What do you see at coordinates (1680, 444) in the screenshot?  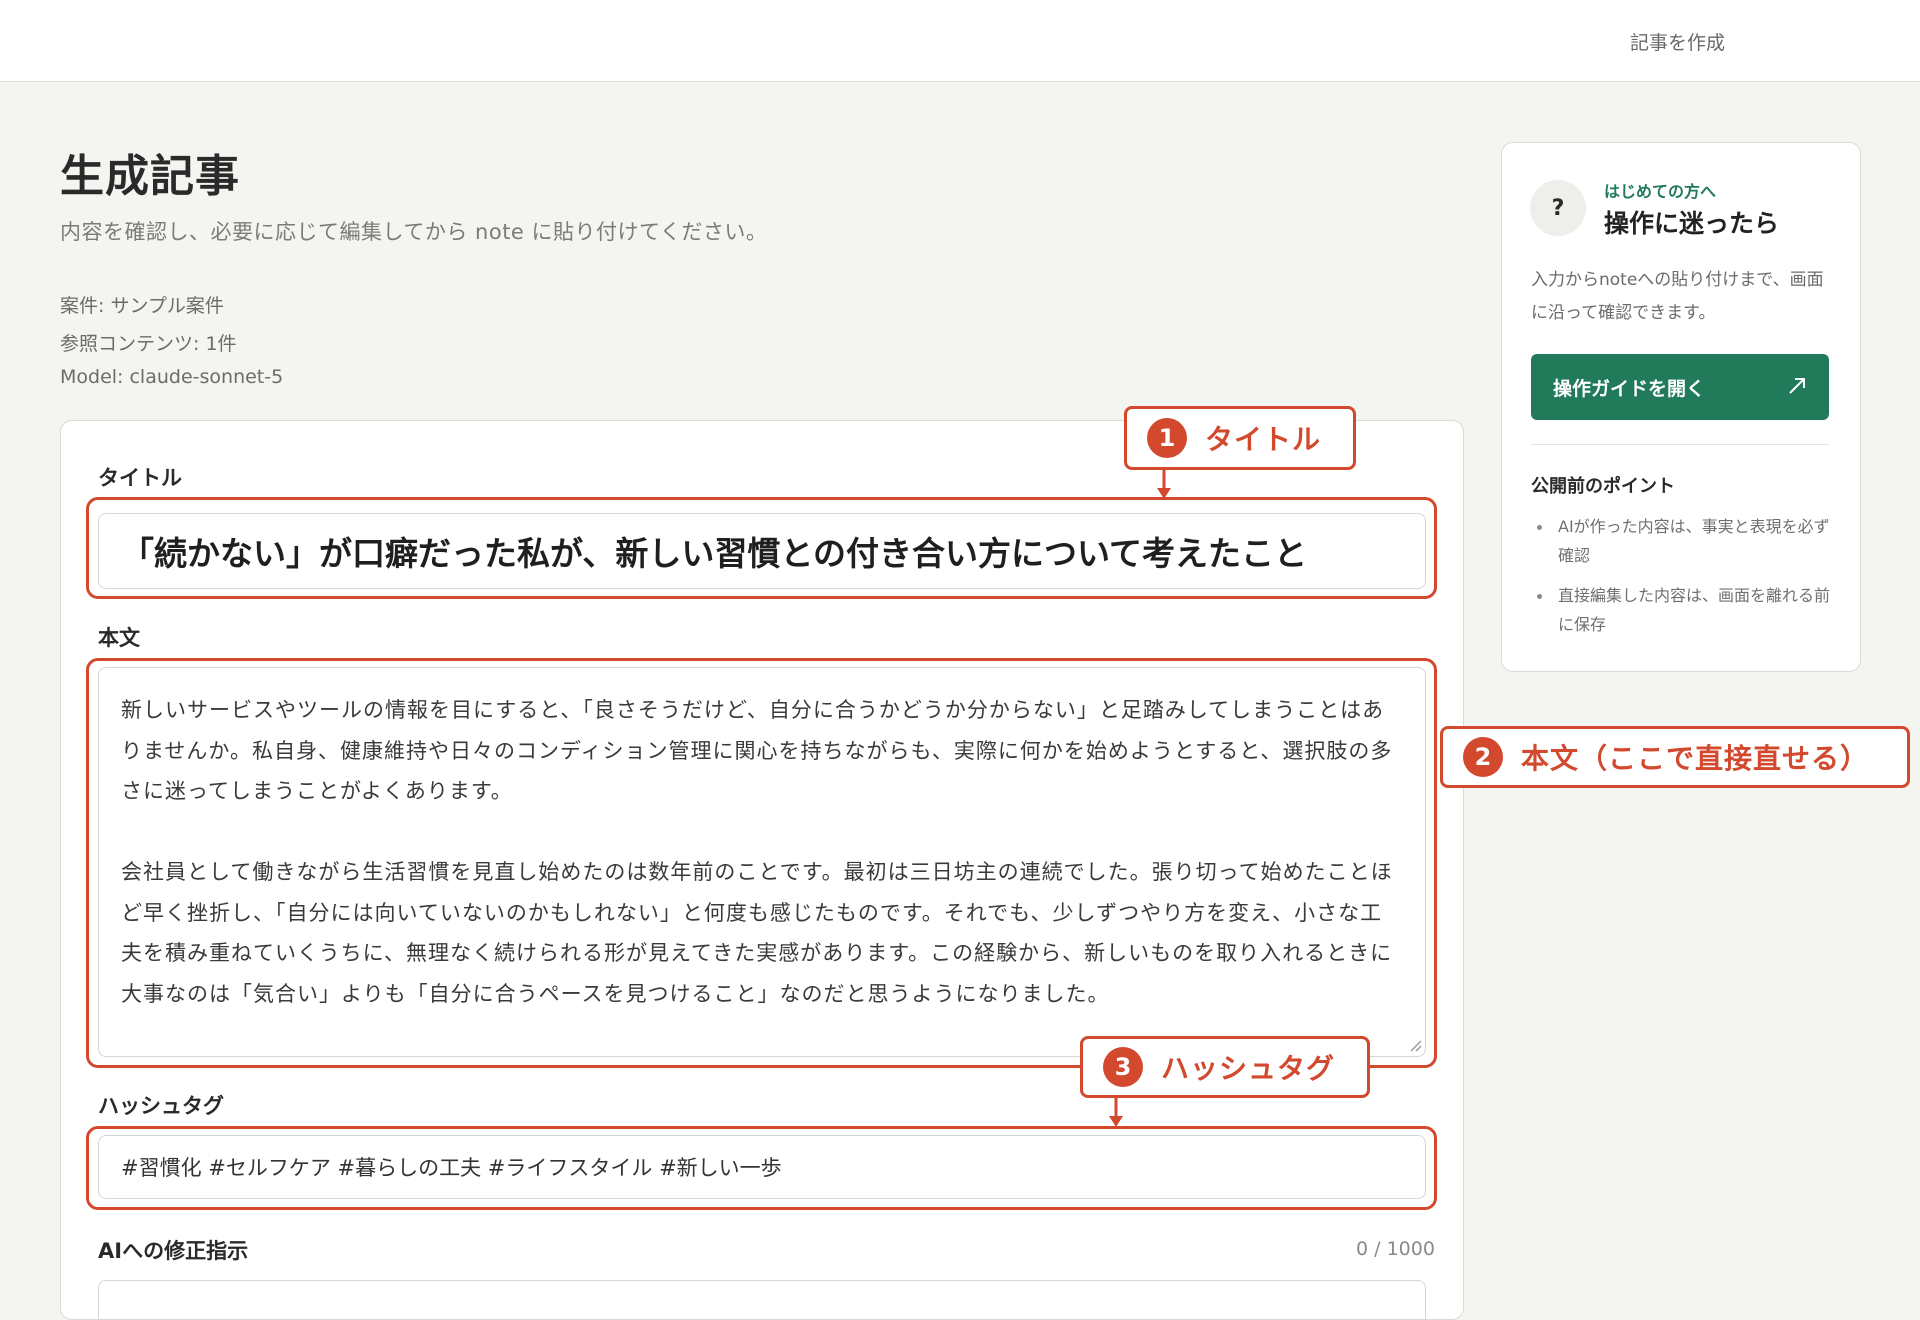 I see `help-divider` at bounding box center [1680, 444].